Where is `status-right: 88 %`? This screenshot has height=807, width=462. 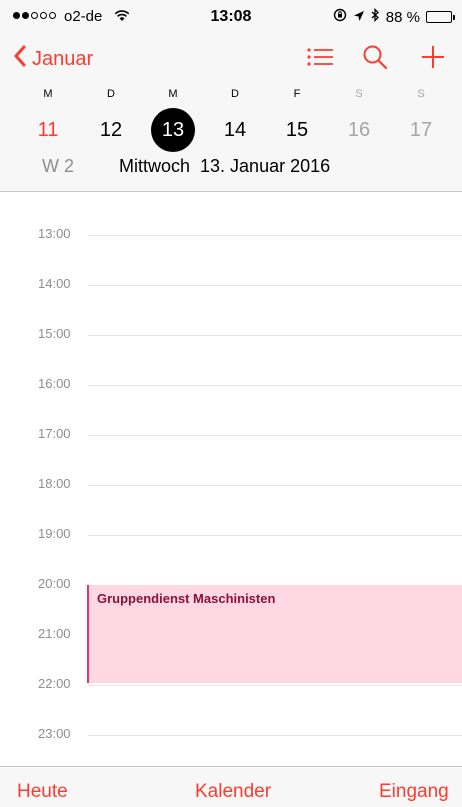 status-right: 88 % is located at coordinates (394, 16).